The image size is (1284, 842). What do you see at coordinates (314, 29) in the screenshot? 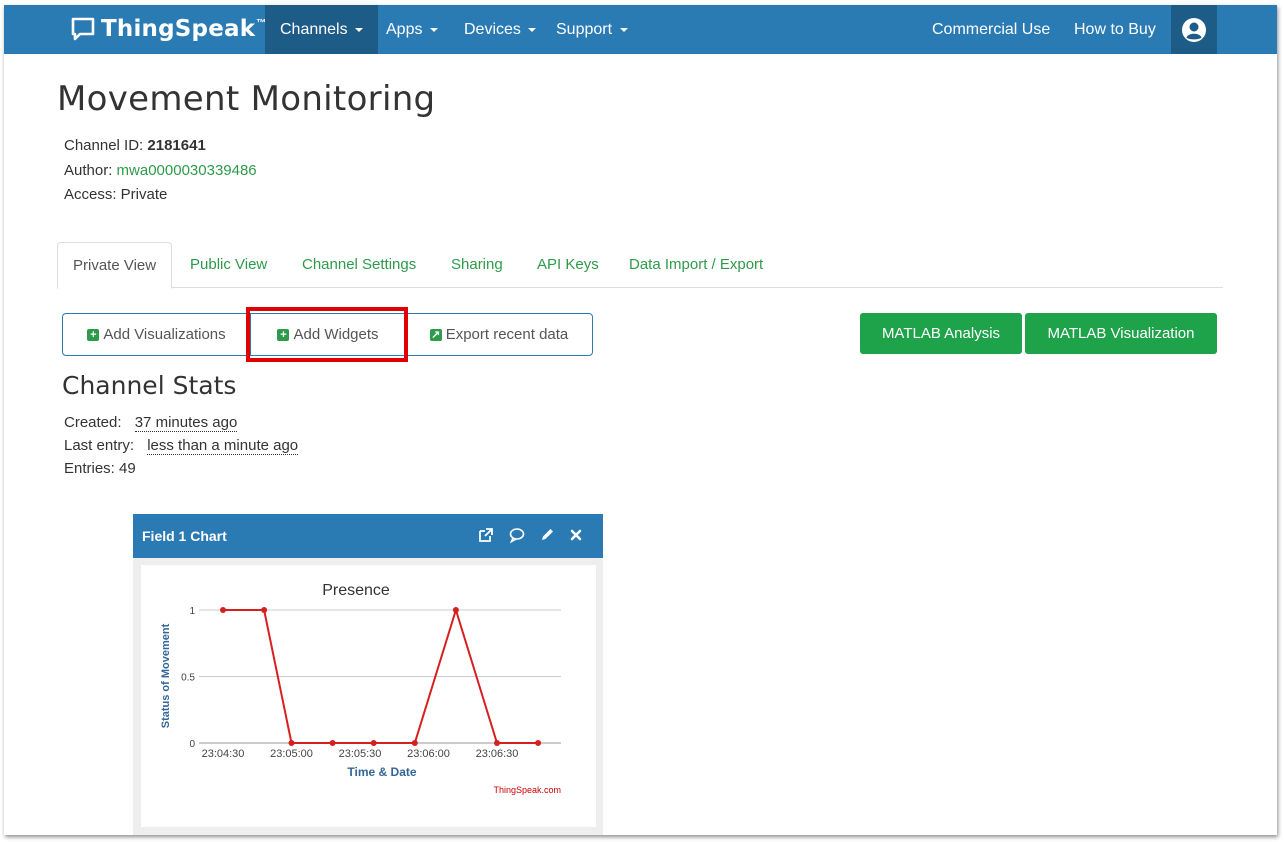
I see `nav-channels-label: Channels` at bounding box center [314, 29].